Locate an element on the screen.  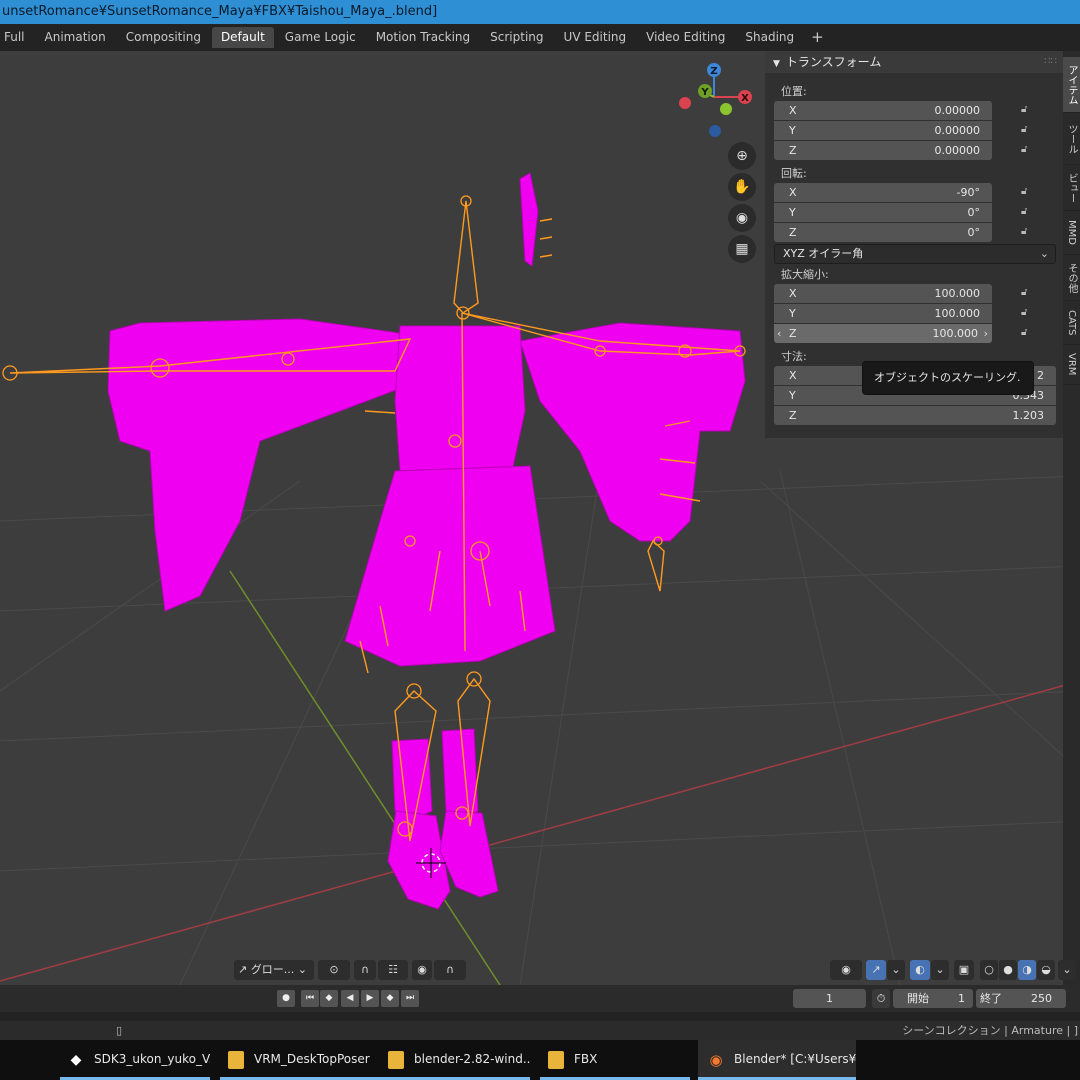
prev-keyframe-button: ◆ is located at coordinates (329, 998).